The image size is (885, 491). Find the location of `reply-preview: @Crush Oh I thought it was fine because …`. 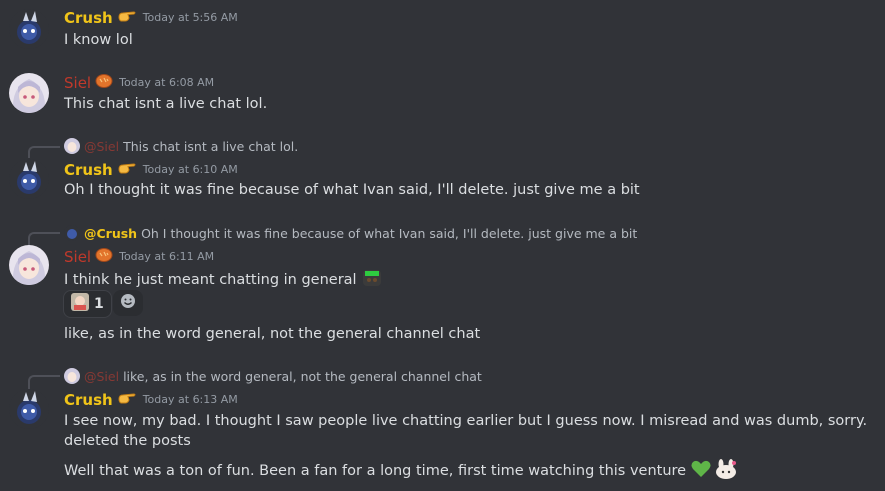

reply-preview: @Crush Oh I thought it was fine because … is located at coordinates (350, 233).